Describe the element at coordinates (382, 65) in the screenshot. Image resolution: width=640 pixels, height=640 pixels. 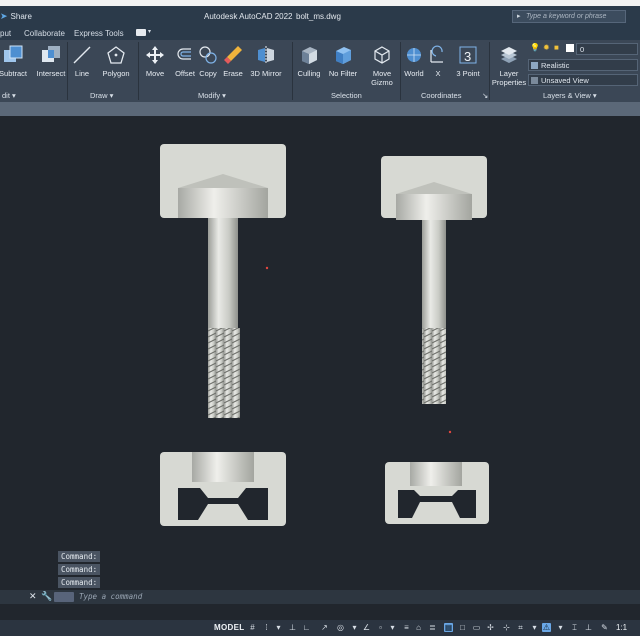
I see `move-gizmo-button: Move Gizmo` at that location.